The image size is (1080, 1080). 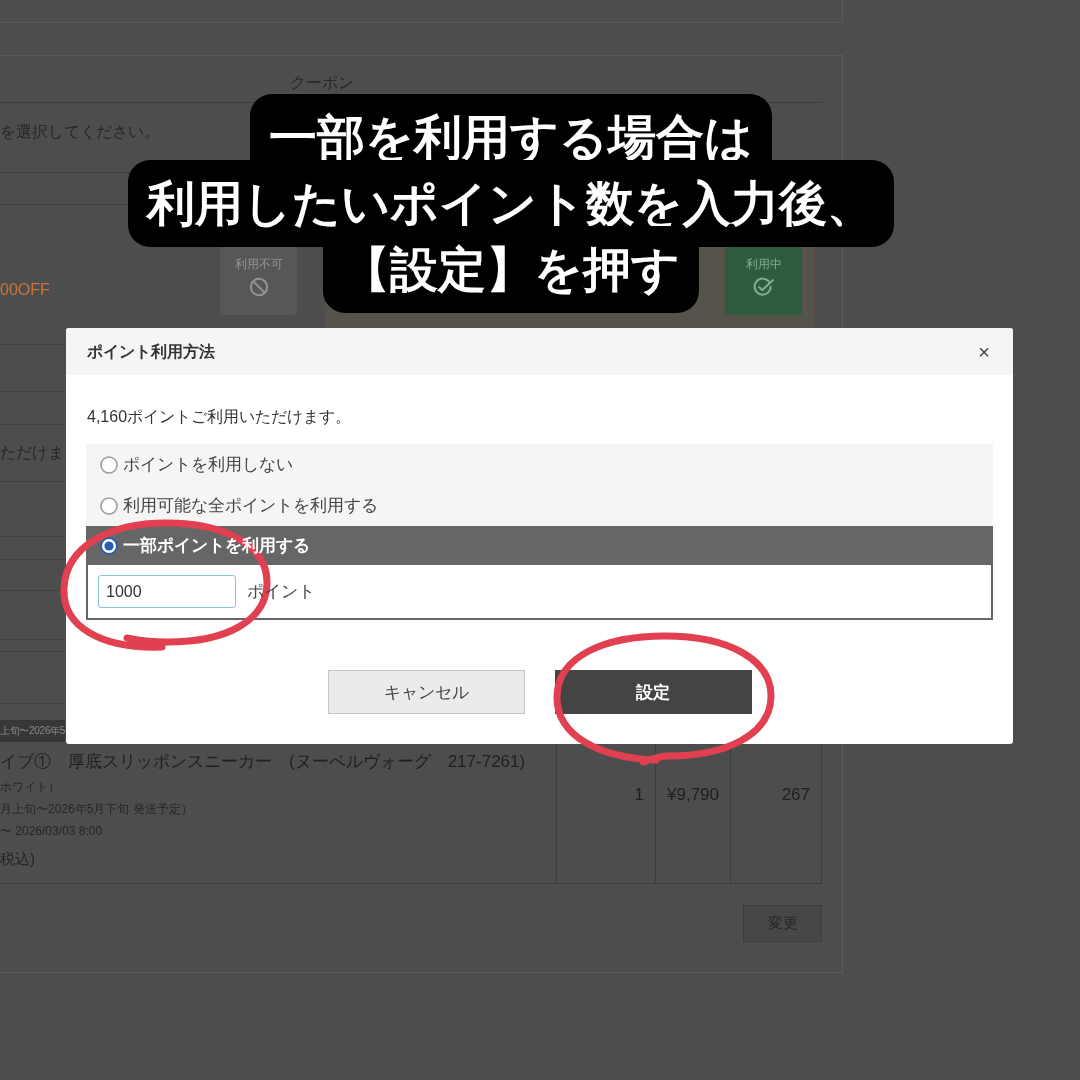 What do you see at coordinates (258, 287) in the screenshot?
I see `prohibited-icon` at bounding box center [258, 287].